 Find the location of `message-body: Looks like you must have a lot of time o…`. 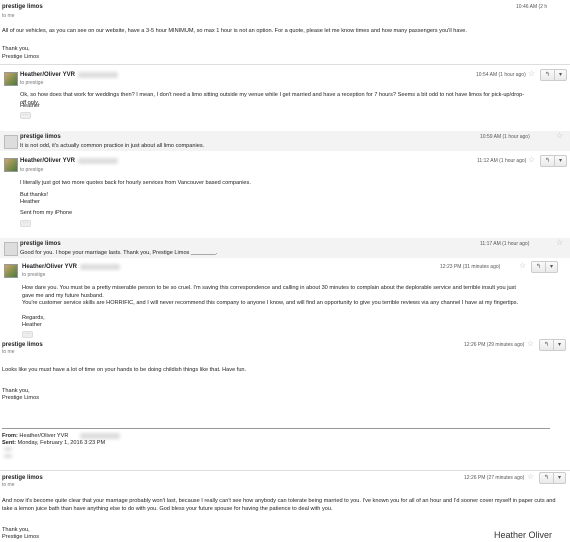

message-body: Looks like you must have a lot of time o… is located at coordinates (124, 370).